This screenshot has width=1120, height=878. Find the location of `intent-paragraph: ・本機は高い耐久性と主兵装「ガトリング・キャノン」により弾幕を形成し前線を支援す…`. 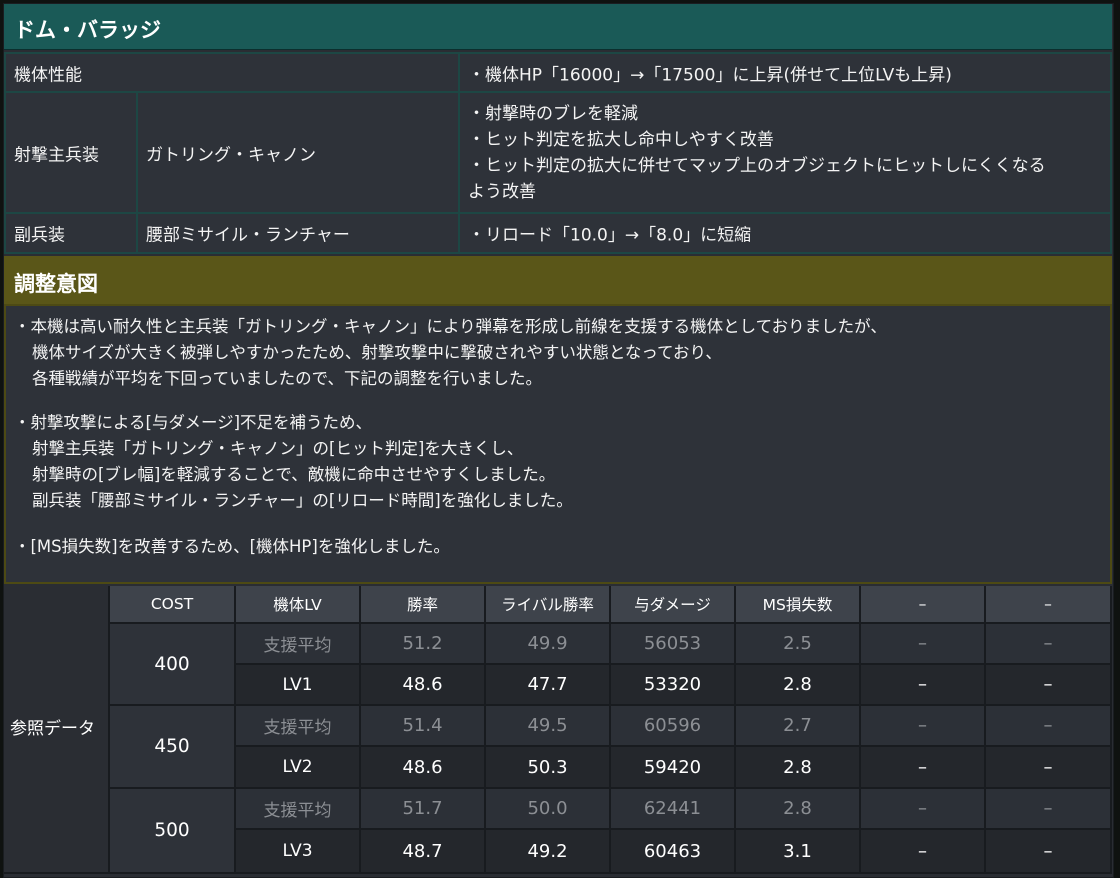

intent-paragraph: ・本機は高い耐久性と主兵装「ガトリング・キャノン」により弾幕を形成し前線を支援す… is located at coordinates (450, 353).